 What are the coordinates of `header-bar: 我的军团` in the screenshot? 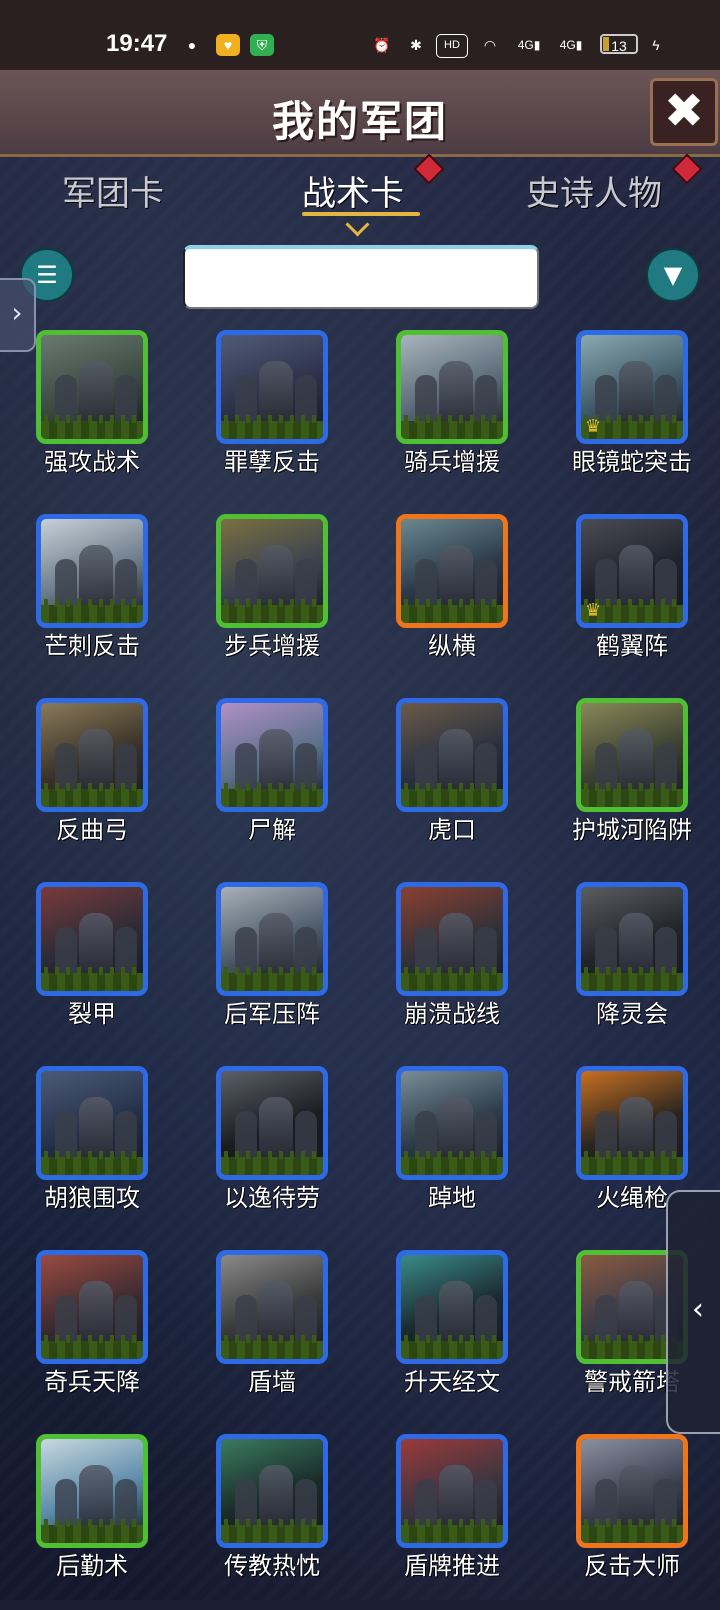 It's located at (360, 113).